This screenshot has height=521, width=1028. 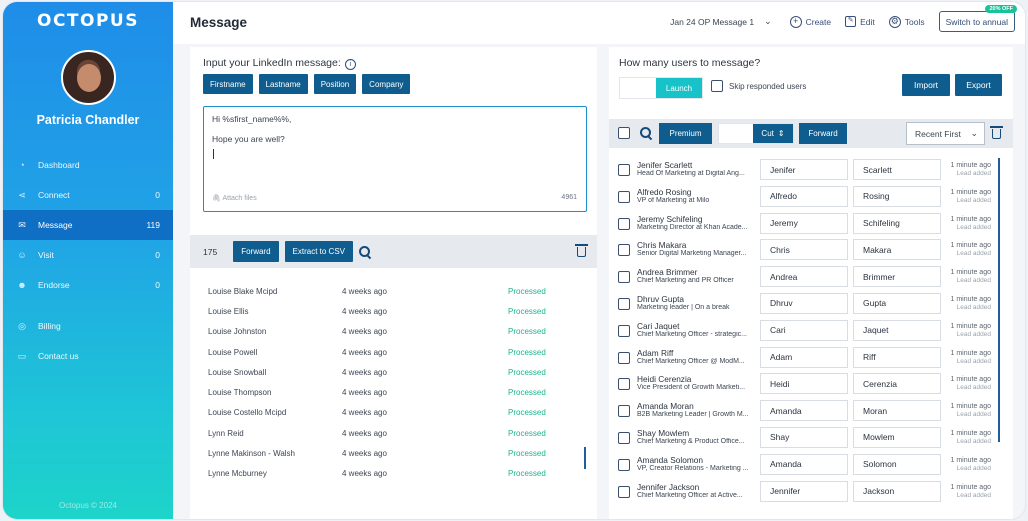 What do you see at coordinates (393, 474) in the screenshot?
I see `table-row: Lynne Mcburney 4 weeks ago Processed` at bounding box center [393, 474].